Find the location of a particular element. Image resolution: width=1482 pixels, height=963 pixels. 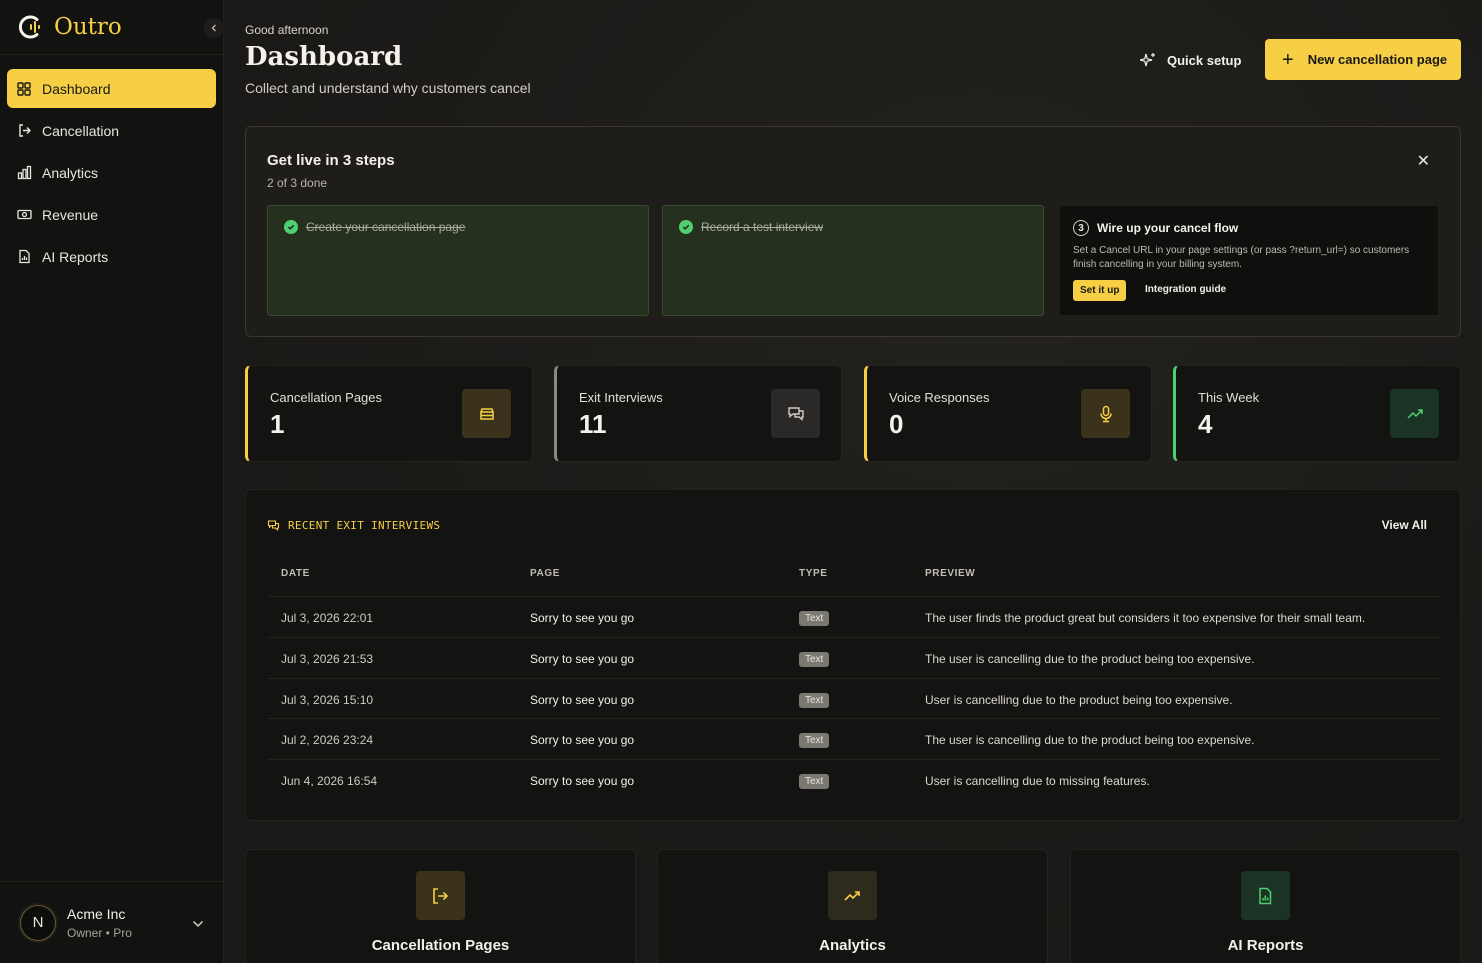

quick-setup-button: Quick setup is located at coordinates (1190, 60).